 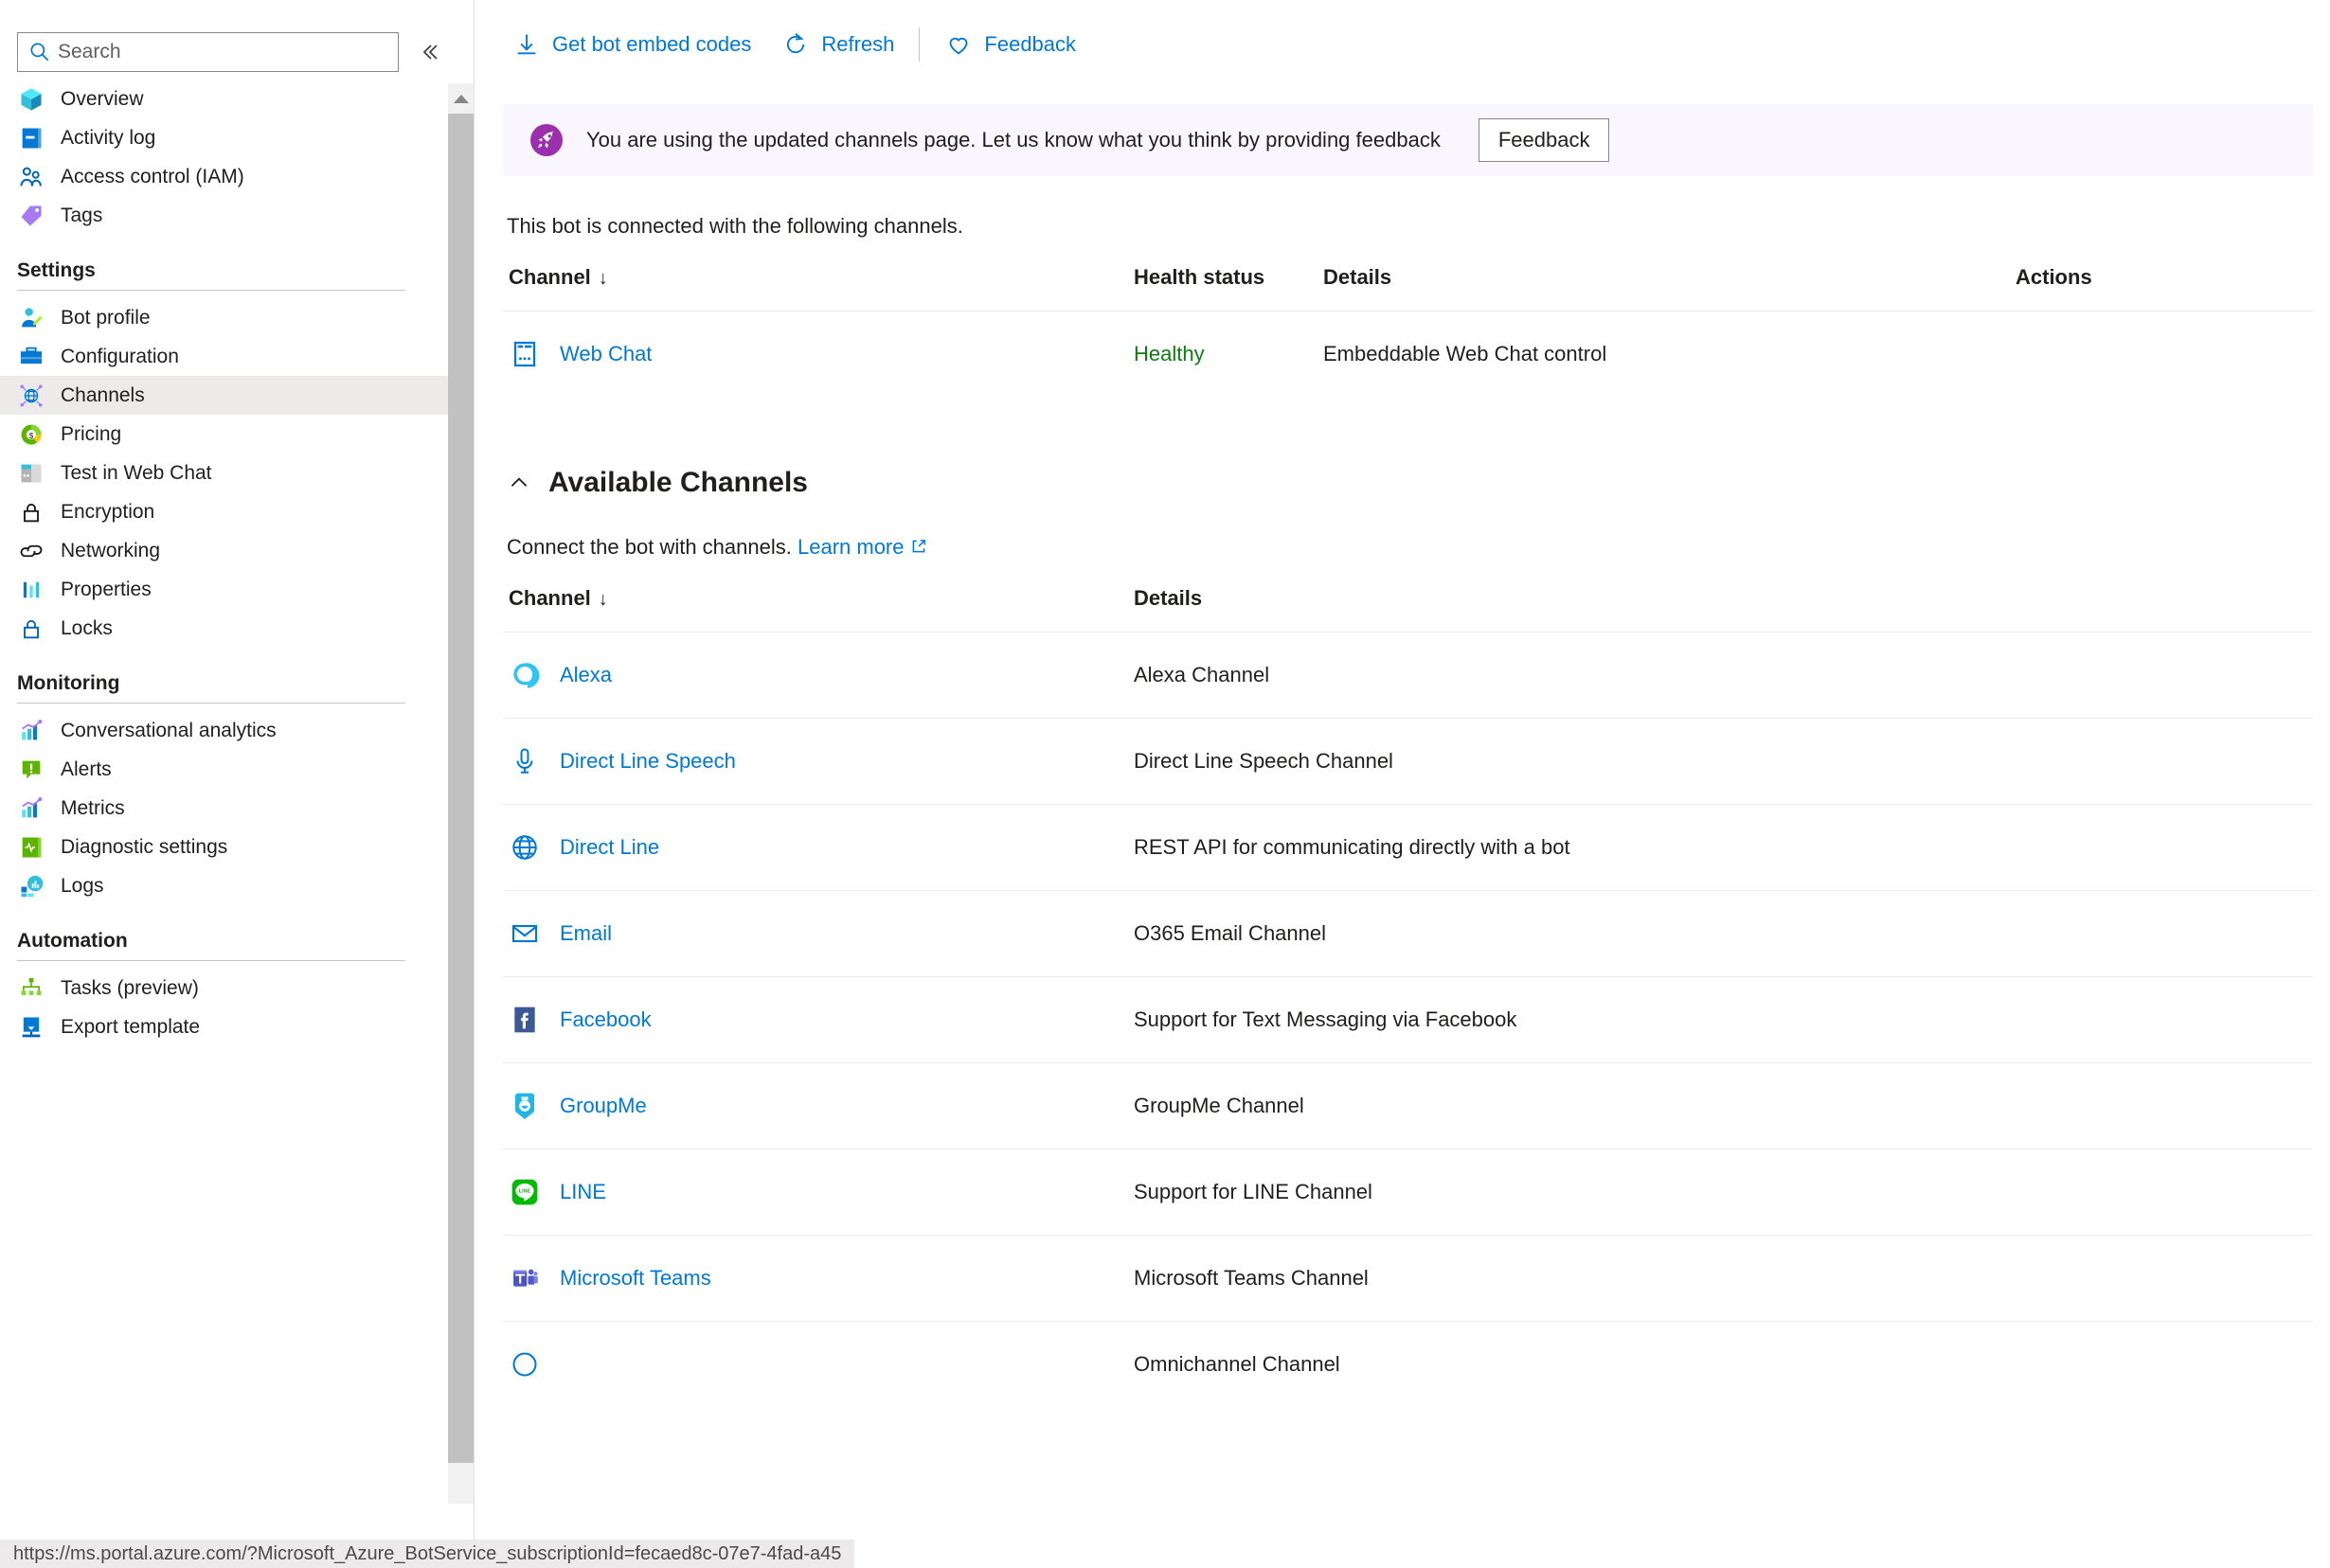 I want to click on available-channels-section-header: Available Channels, so click(x=1418, y=483).